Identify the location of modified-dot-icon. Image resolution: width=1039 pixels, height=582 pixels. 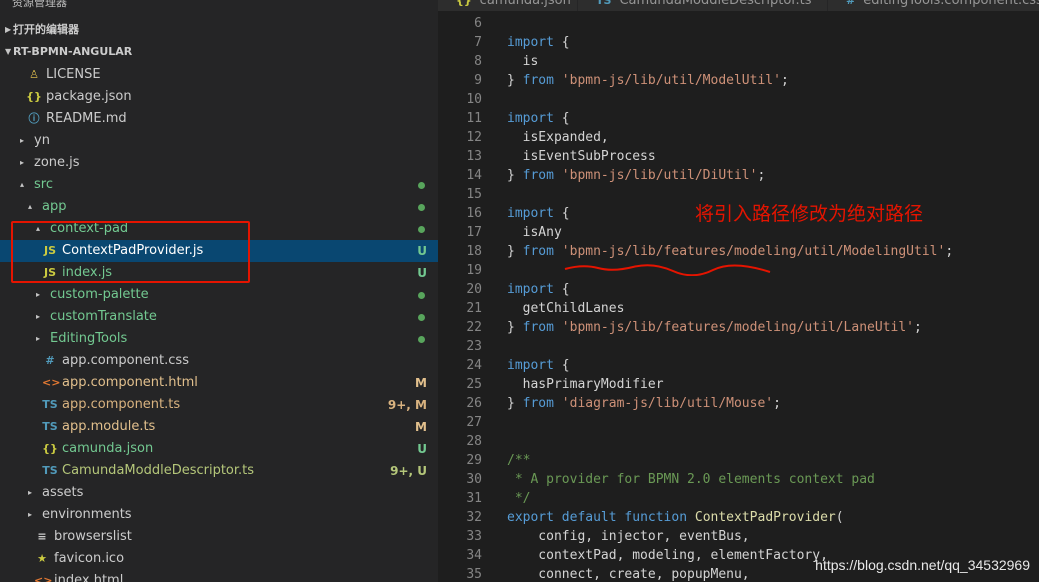
(421, 295).